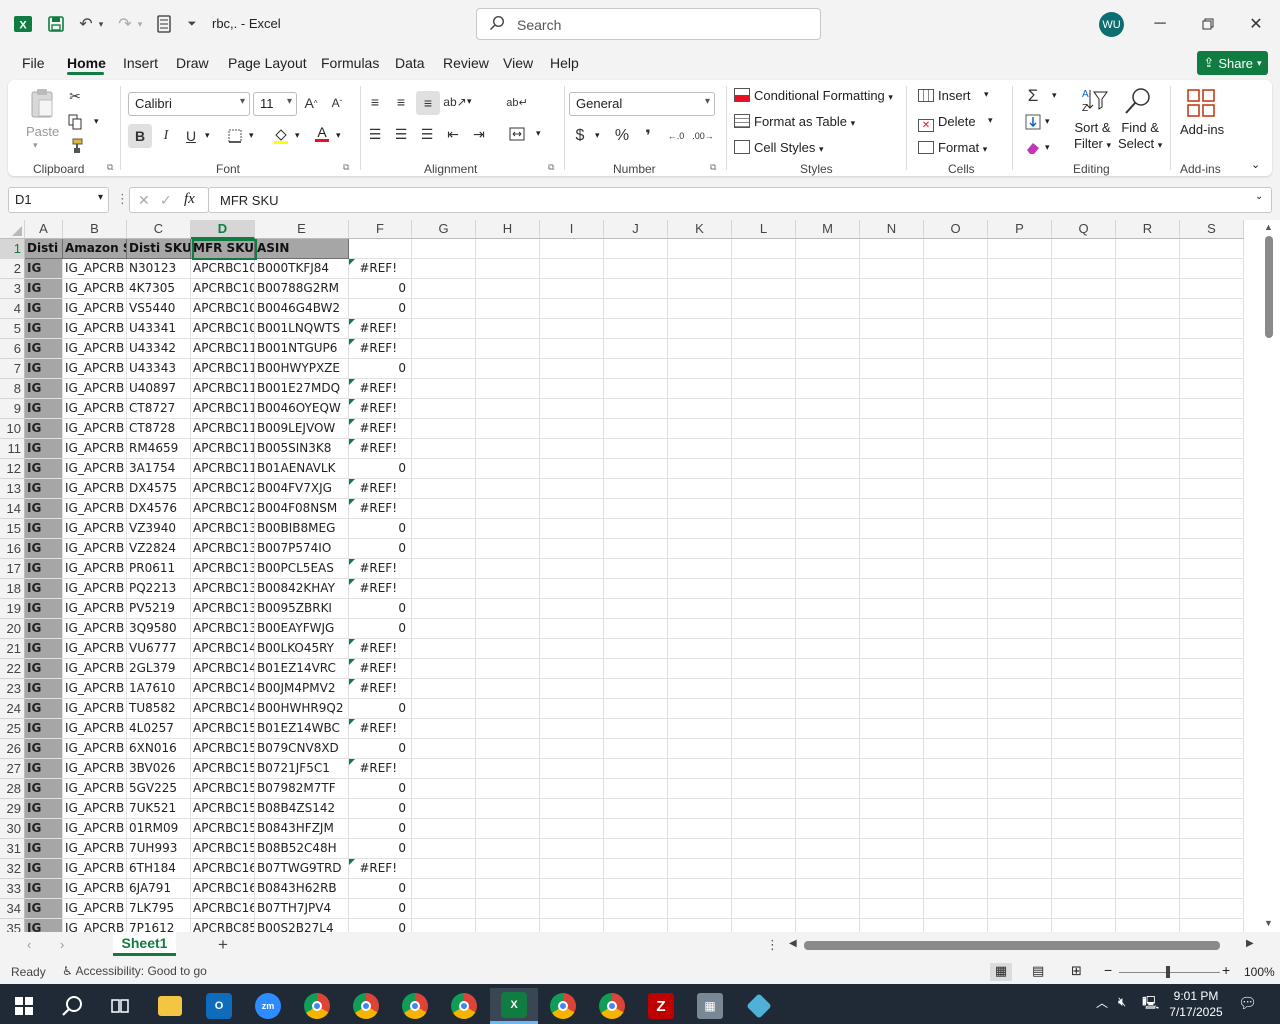  I want to click on row-header: 13, so click(12, 489).